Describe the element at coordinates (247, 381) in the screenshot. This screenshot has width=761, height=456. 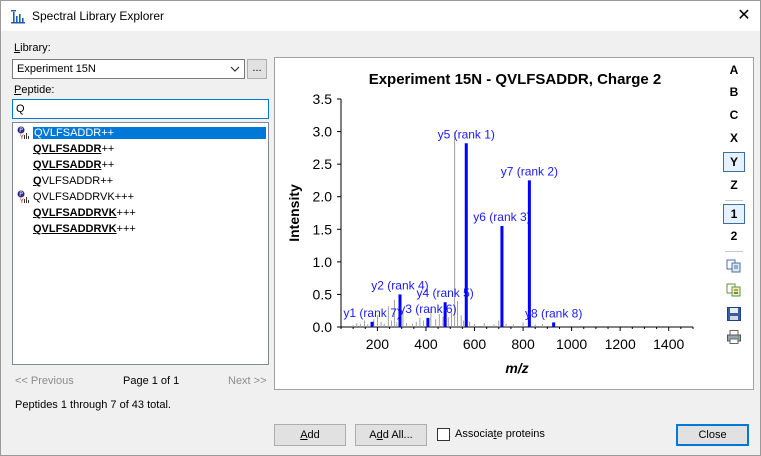
I see `next-page-link: Next >>` at that location.